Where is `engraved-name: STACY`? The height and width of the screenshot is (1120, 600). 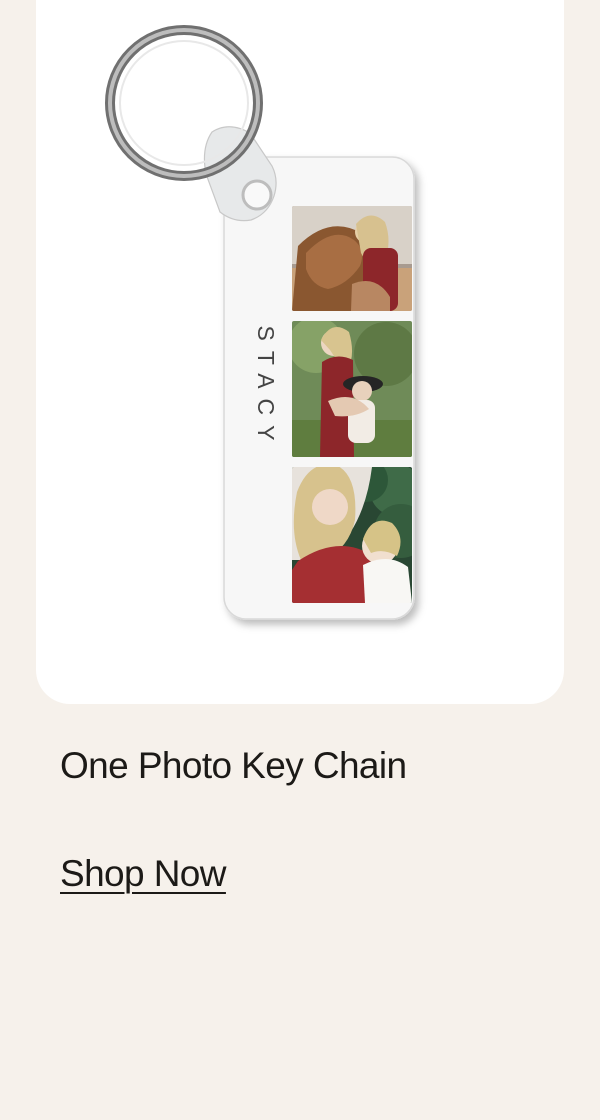 engraved-name: STACY is located at coordinates (266, 388).